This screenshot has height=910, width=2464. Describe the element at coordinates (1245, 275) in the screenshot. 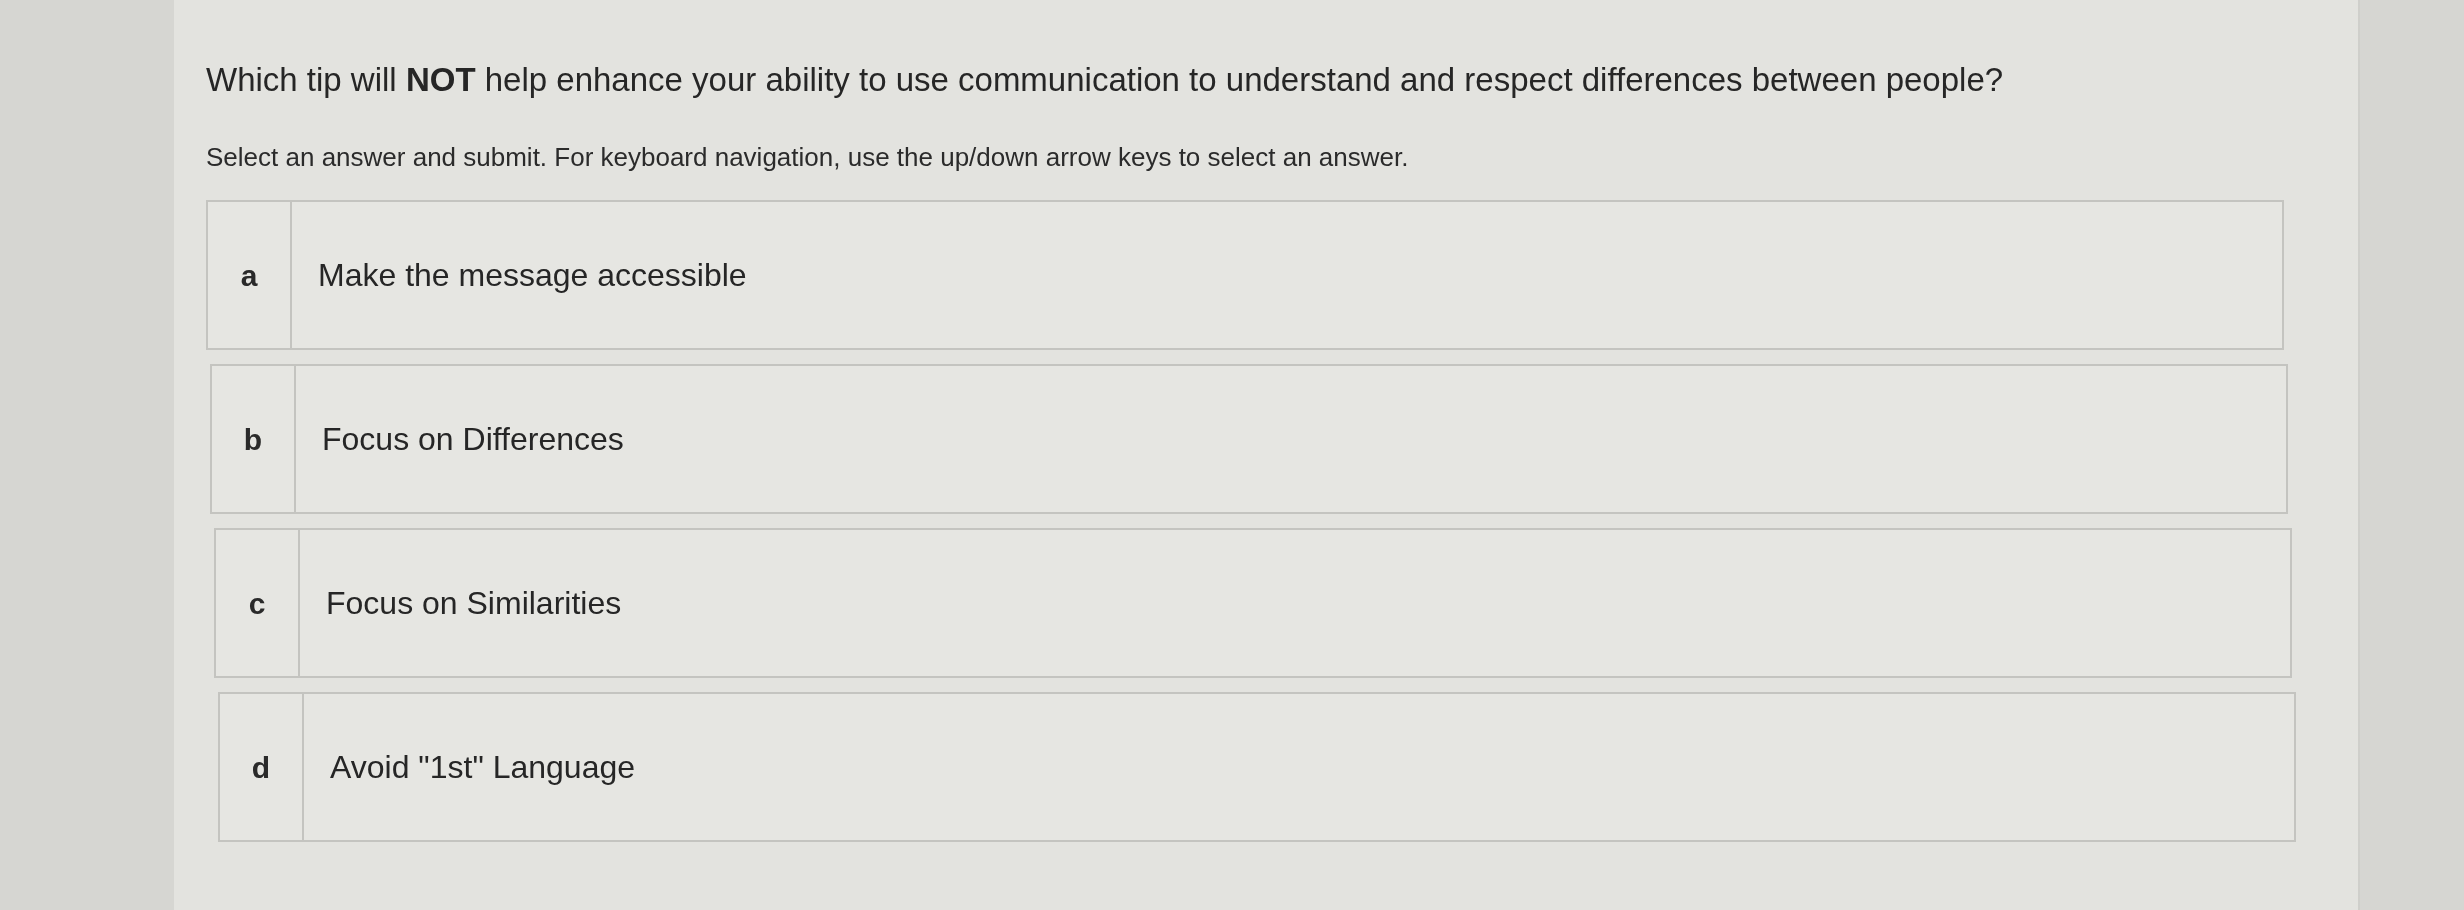

I see `answer-option: a Make the message accessible` at that location.